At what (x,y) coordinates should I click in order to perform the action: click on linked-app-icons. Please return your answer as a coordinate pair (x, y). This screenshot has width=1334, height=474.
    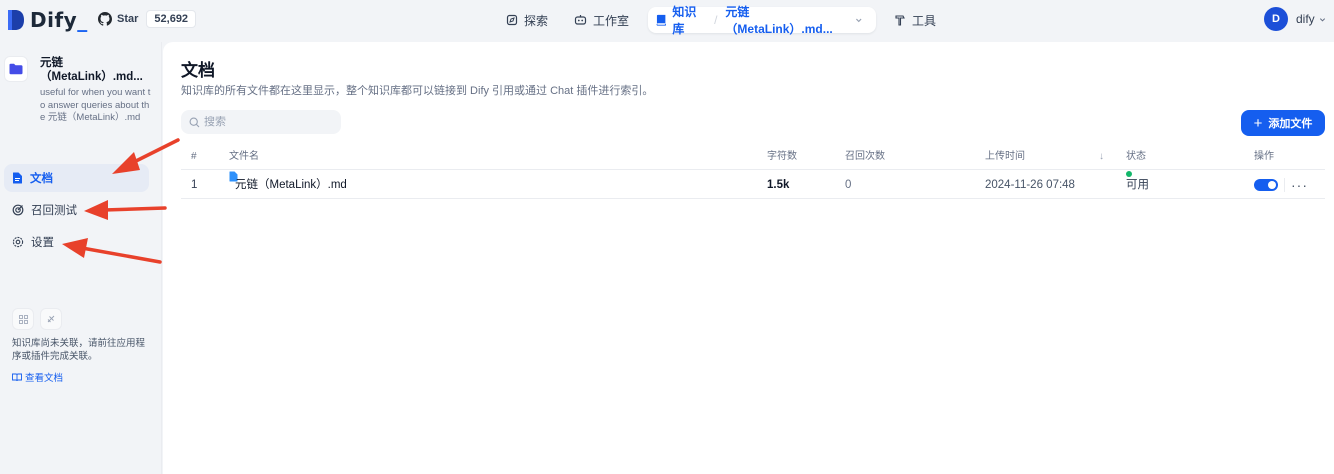
    Looking at the image, I should click on (37, 319).